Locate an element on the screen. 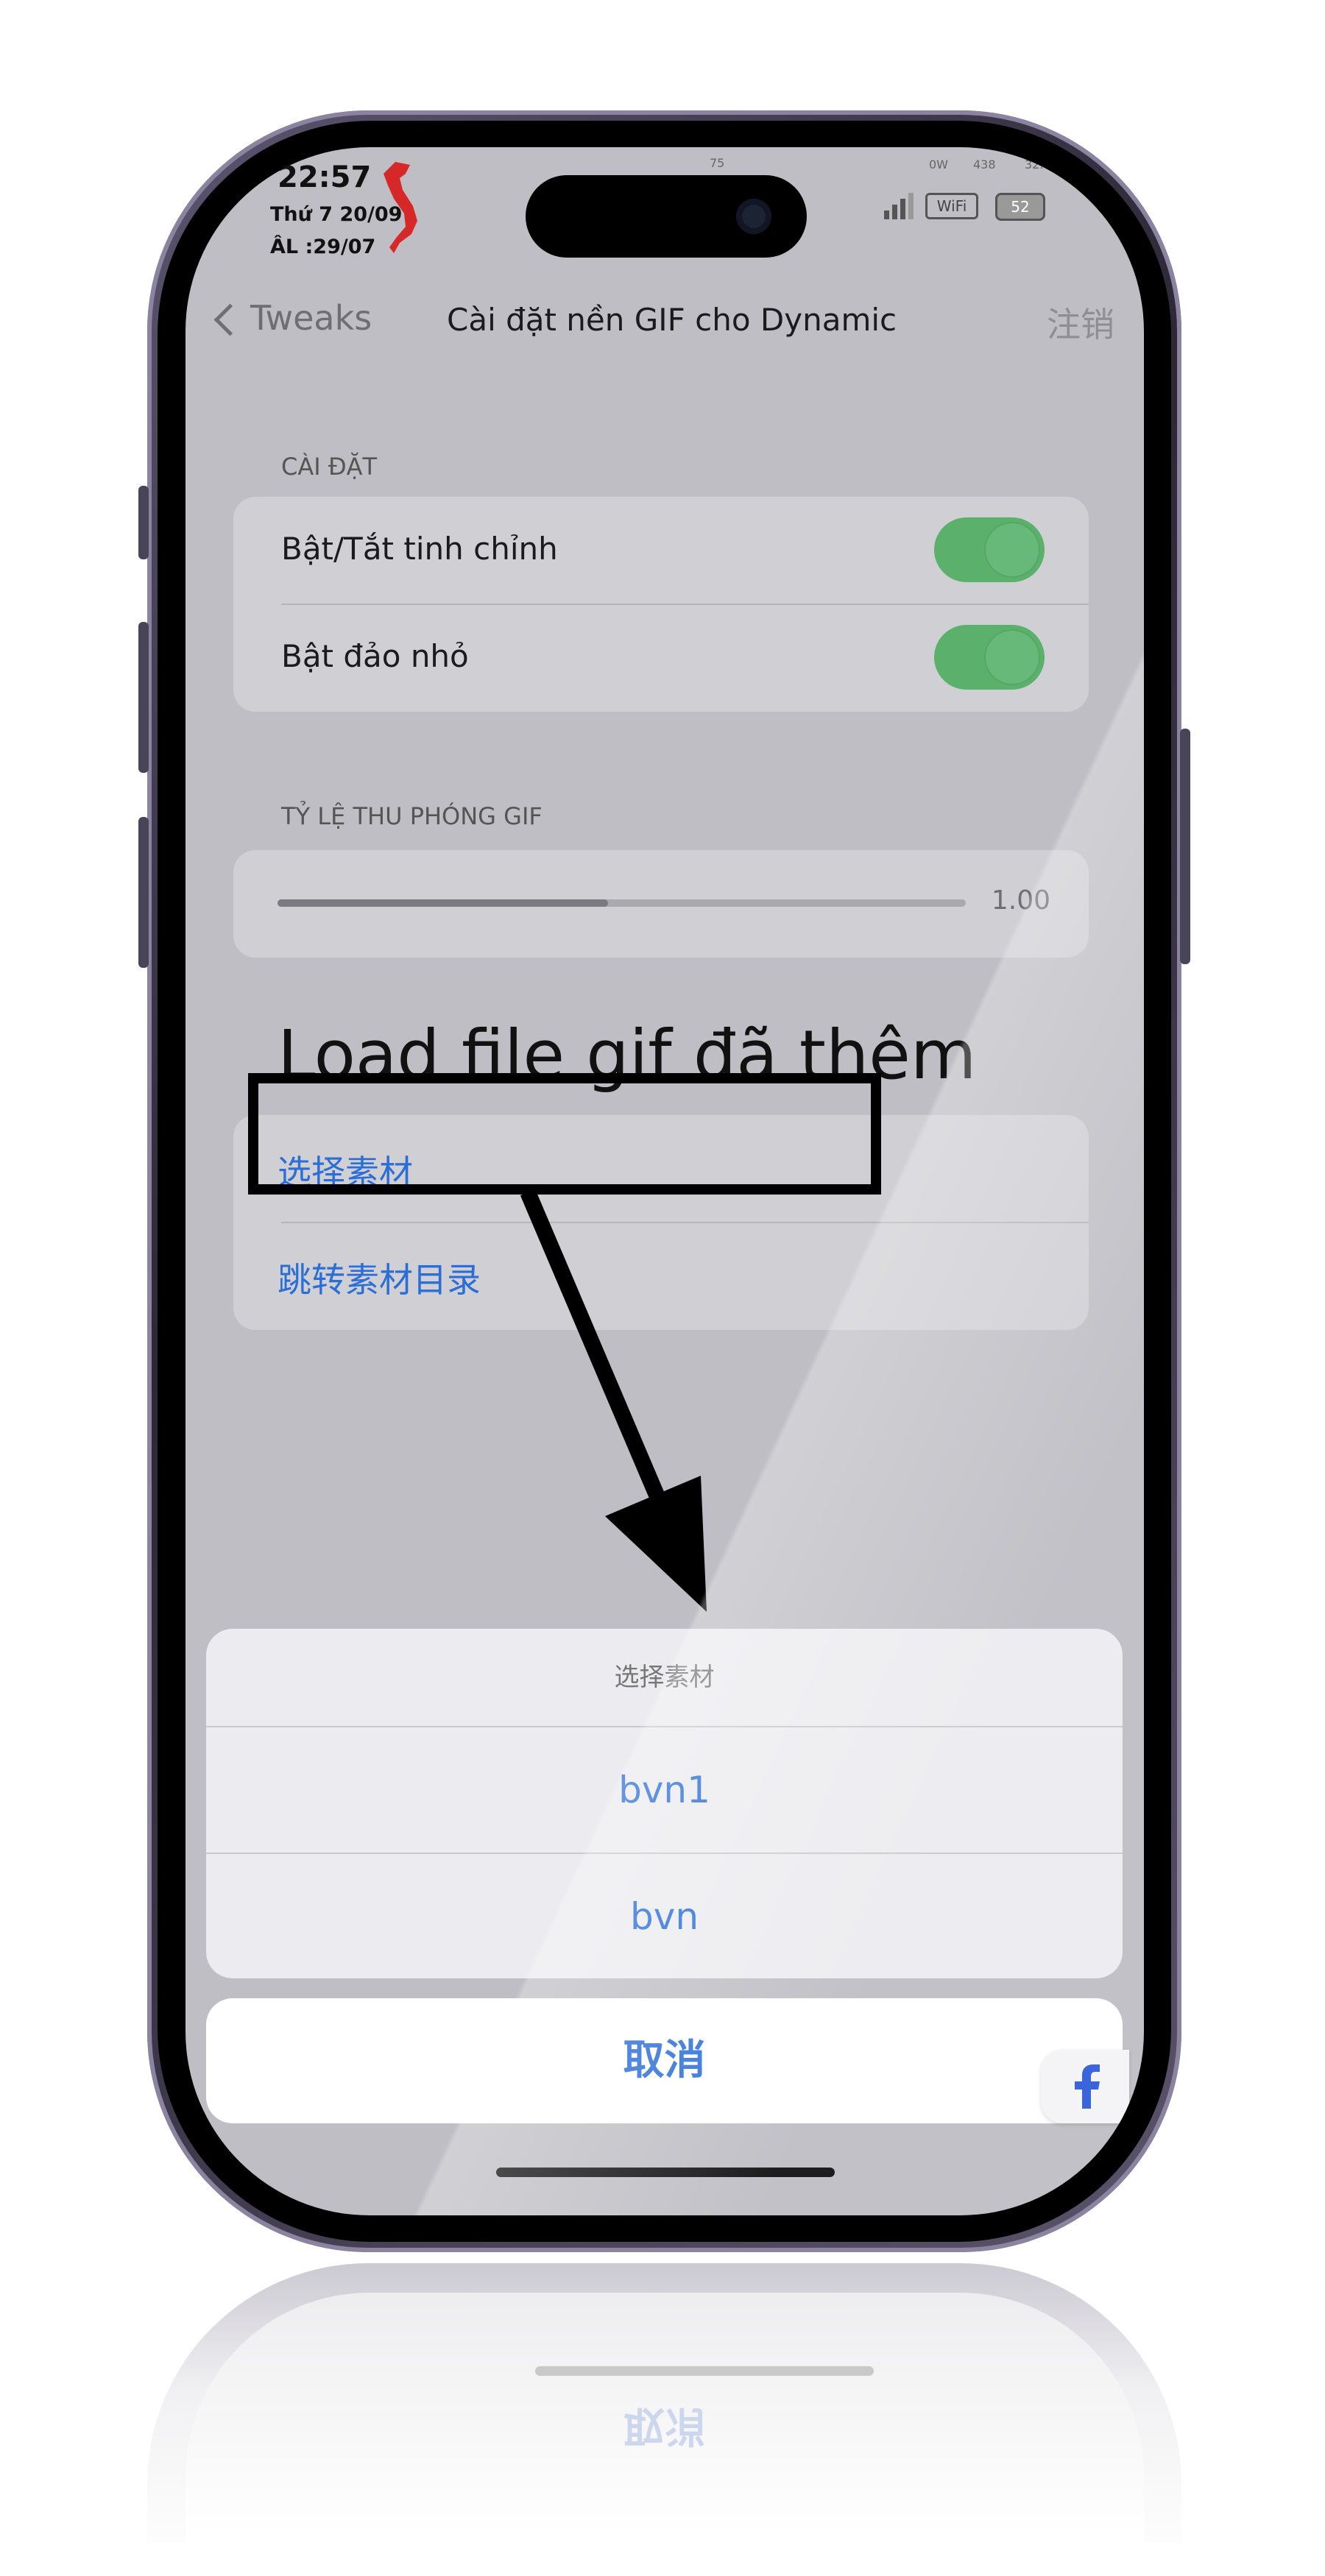 The height and width of the screenshot is (2576, 1325). facebook-button is located at coordinates (1085, 2086).